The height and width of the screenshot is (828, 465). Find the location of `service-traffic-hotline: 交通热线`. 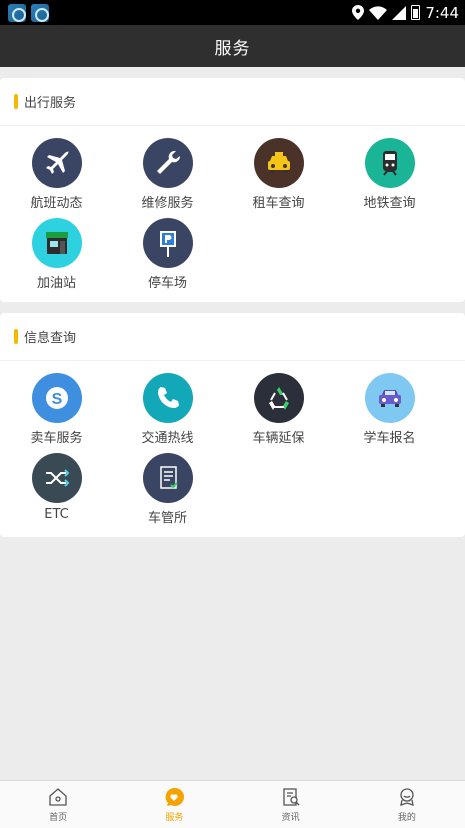

service-traffic-hotline: 交通热线 is located at coordinates (167, 412).